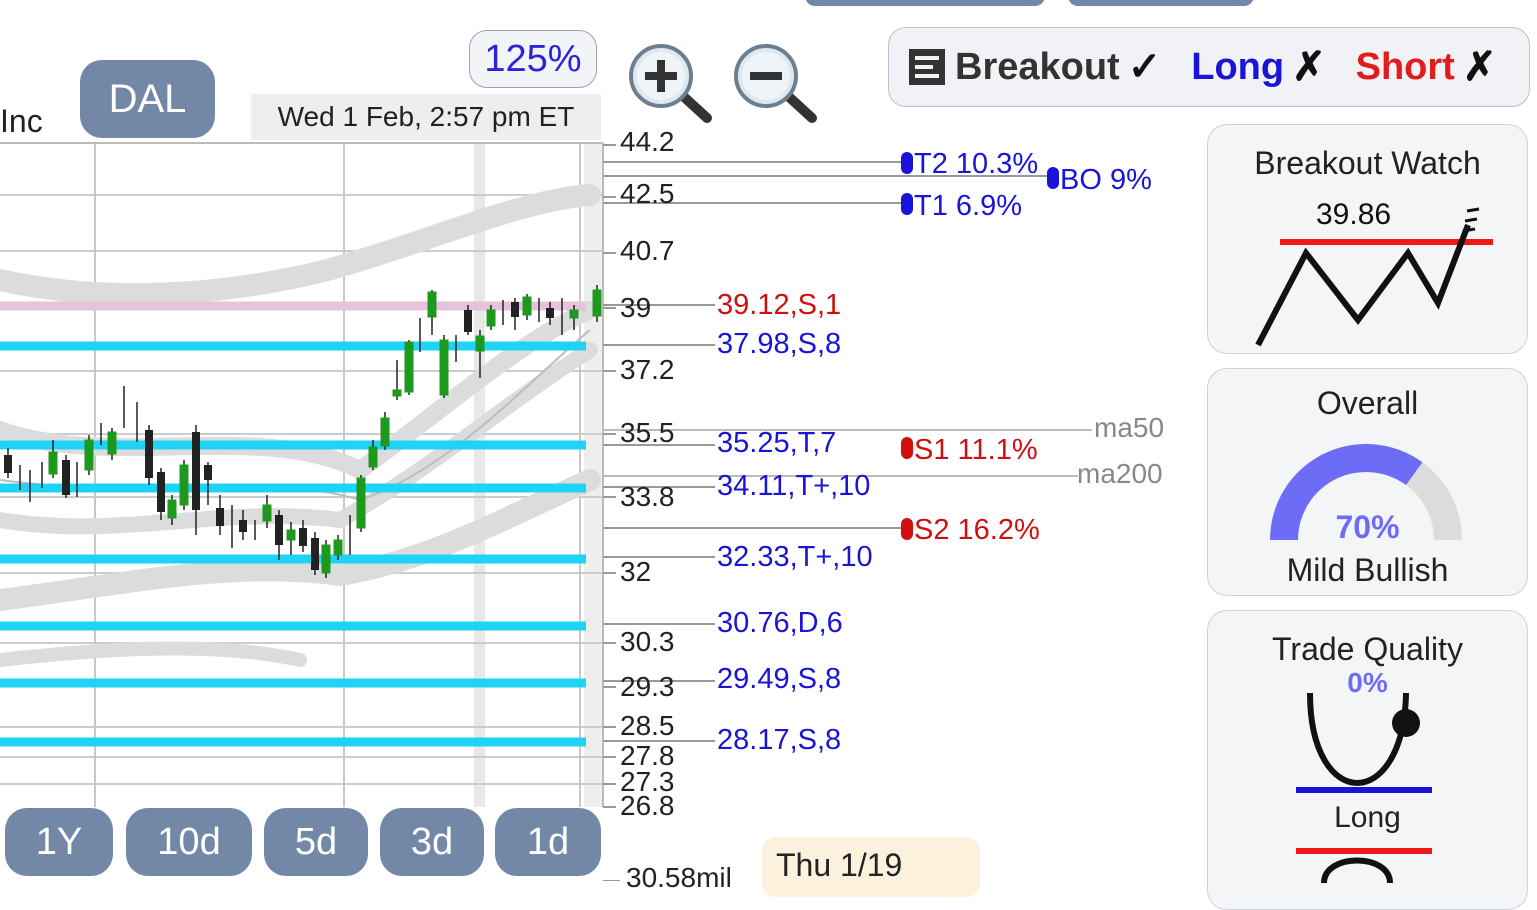  Describe the element at coordinates (1374, 277) in the screenshot. I see `breakout-pattern-icon` at that location.